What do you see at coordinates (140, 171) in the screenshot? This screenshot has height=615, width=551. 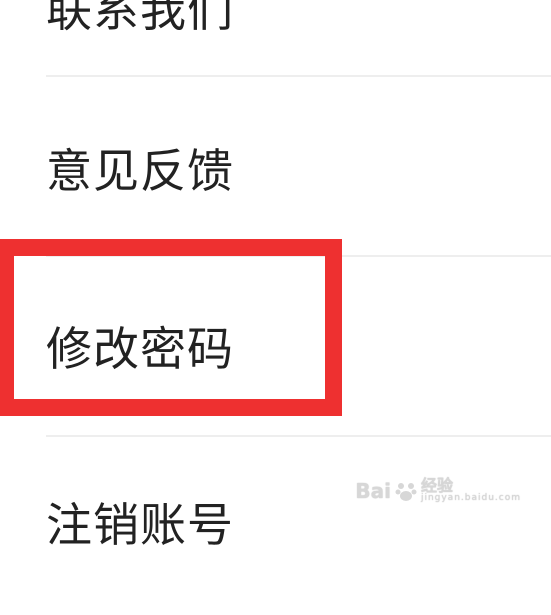 I see `menu-item-label: 意见反馈` at bounding box center [140, 171].